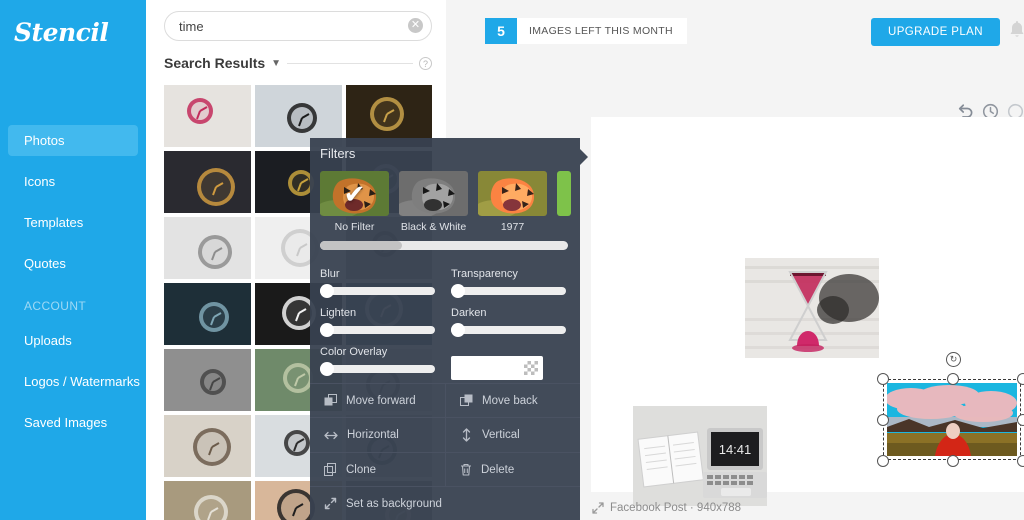 This screenshot has height=520, width=1024. What do you see at coordinates (73, 263) in the screenshot?
I see `sidebar-item-quotes: Quotes` at bounding box center [73, 263].